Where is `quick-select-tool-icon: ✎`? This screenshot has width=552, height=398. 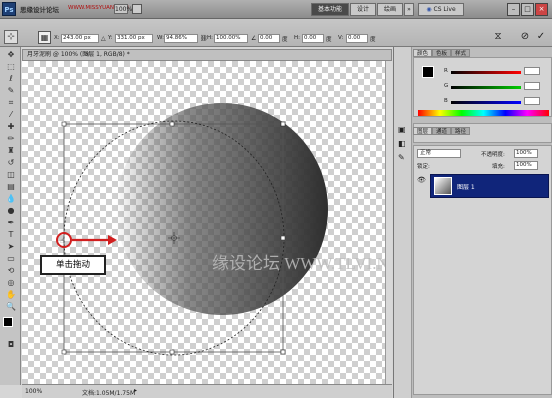 quick-select-tool-icon: ✎ is located at coordinates (11, 90).